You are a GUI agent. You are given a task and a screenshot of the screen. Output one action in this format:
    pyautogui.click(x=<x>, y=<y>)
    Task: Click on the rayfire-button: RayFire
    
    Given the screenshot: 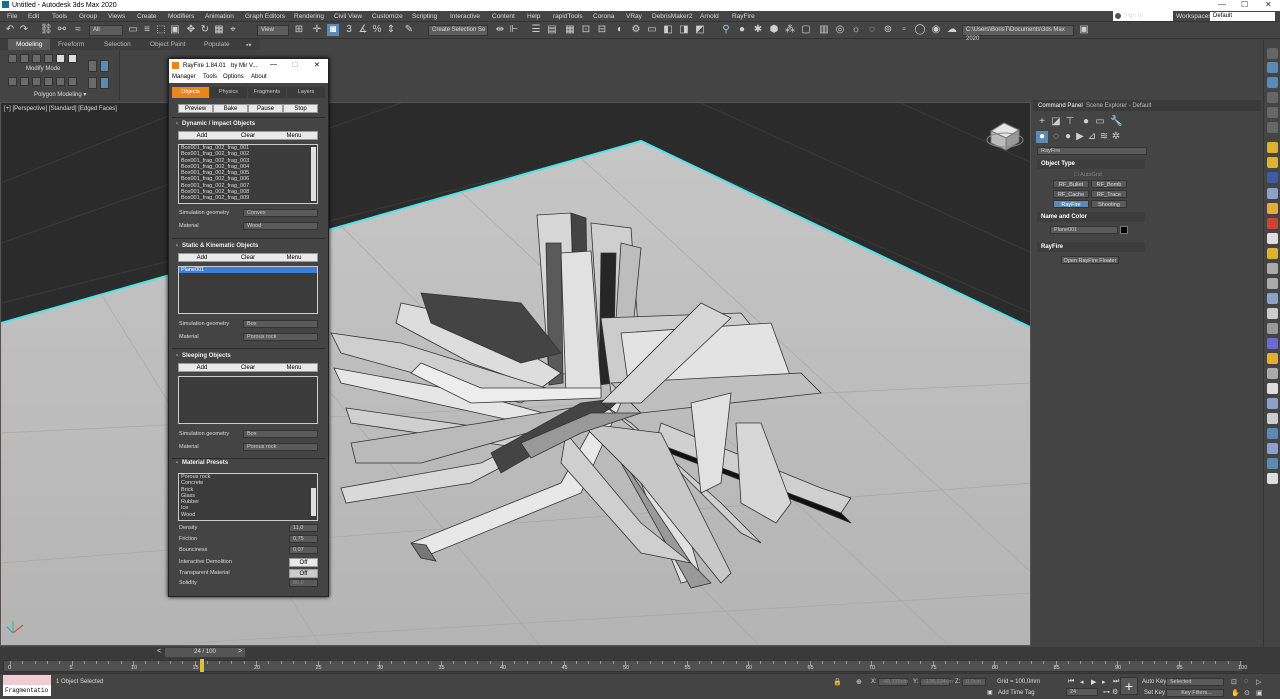 What is the action you would take?
    pyautogui.click(x=1071, y=204)
    